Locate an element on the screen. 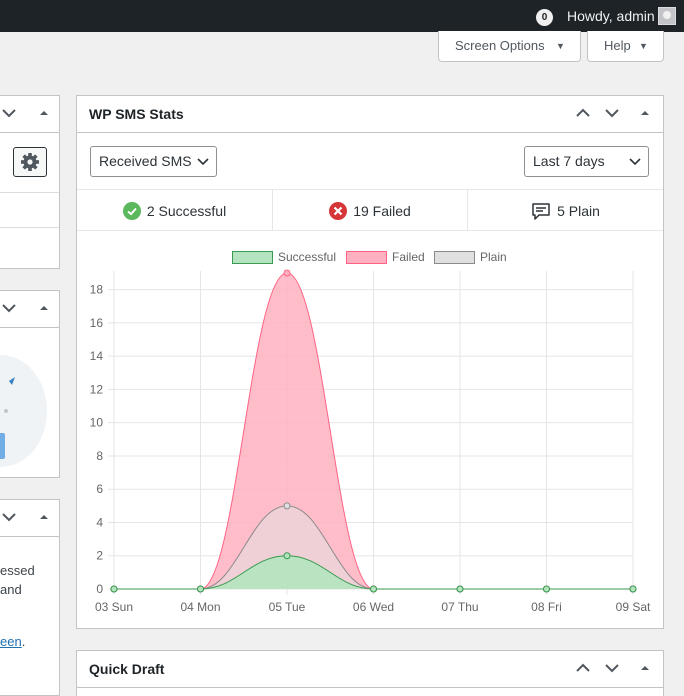 The width and height of the screenshot is (684, 696). stat-failed-label: 19 Failed is located at coordinates (382, 210).